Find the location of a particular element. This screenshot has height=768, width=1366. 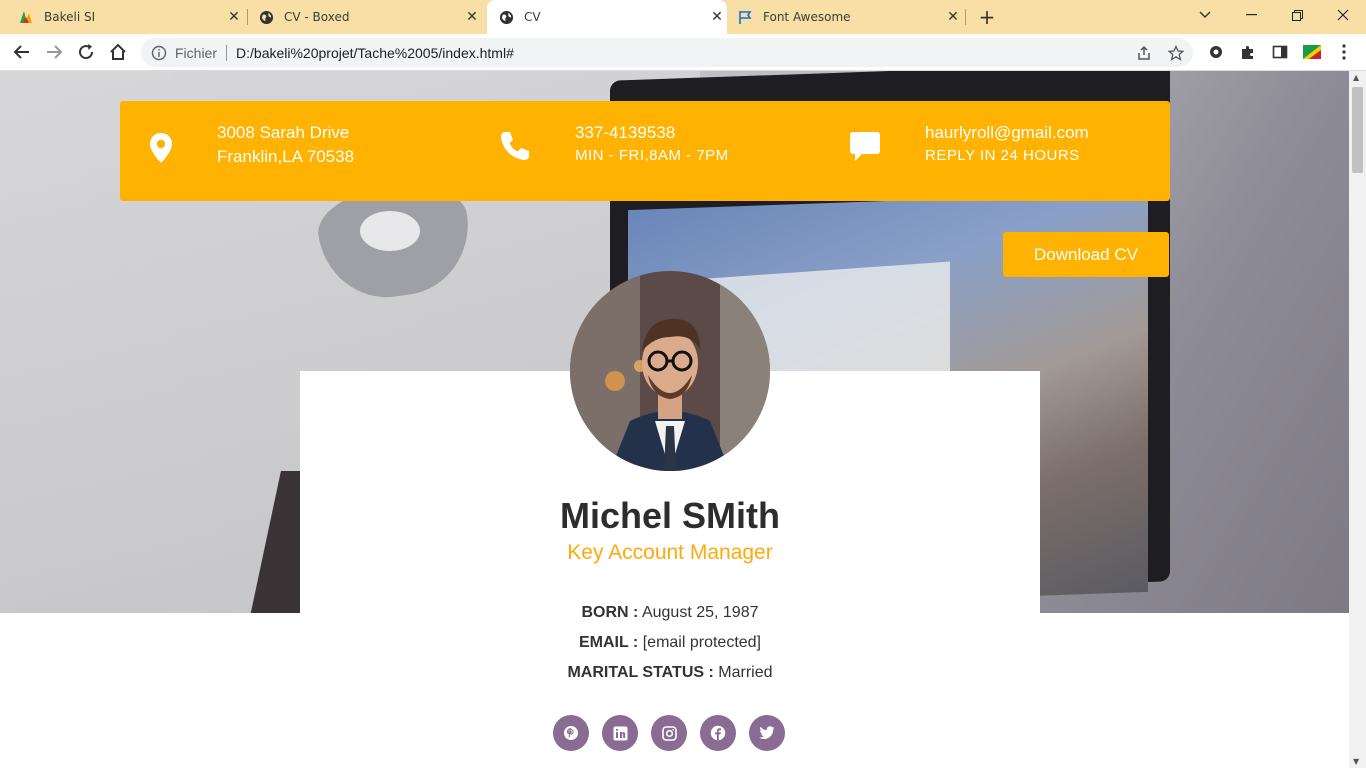

restore-button is located at coordinates (1297, 15).